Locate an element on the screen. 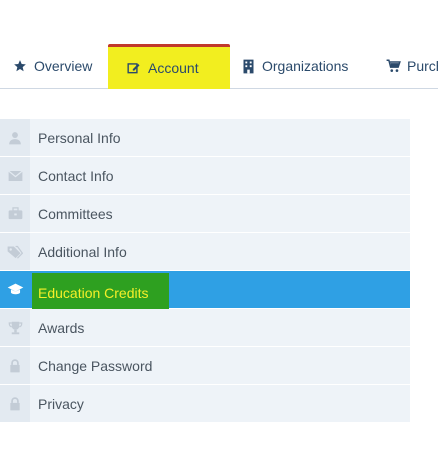  menu-item-label: Contact Info is located at coordinates (76, 175).